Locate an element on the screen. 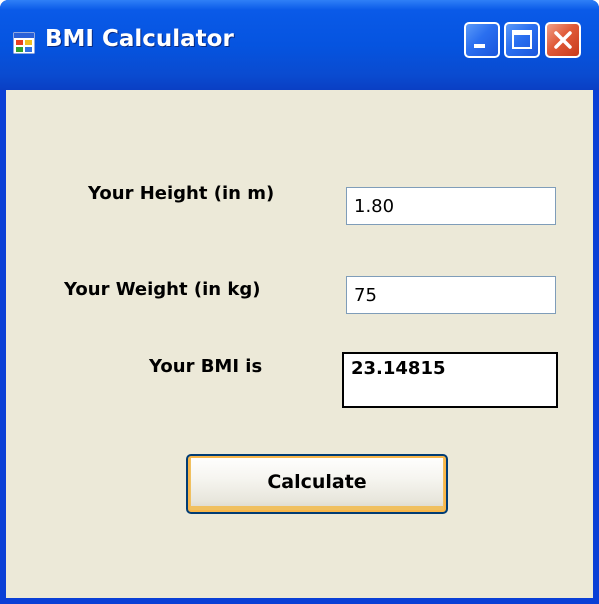  height-label: Your Height (in m) is located at coordinates (181, 193).